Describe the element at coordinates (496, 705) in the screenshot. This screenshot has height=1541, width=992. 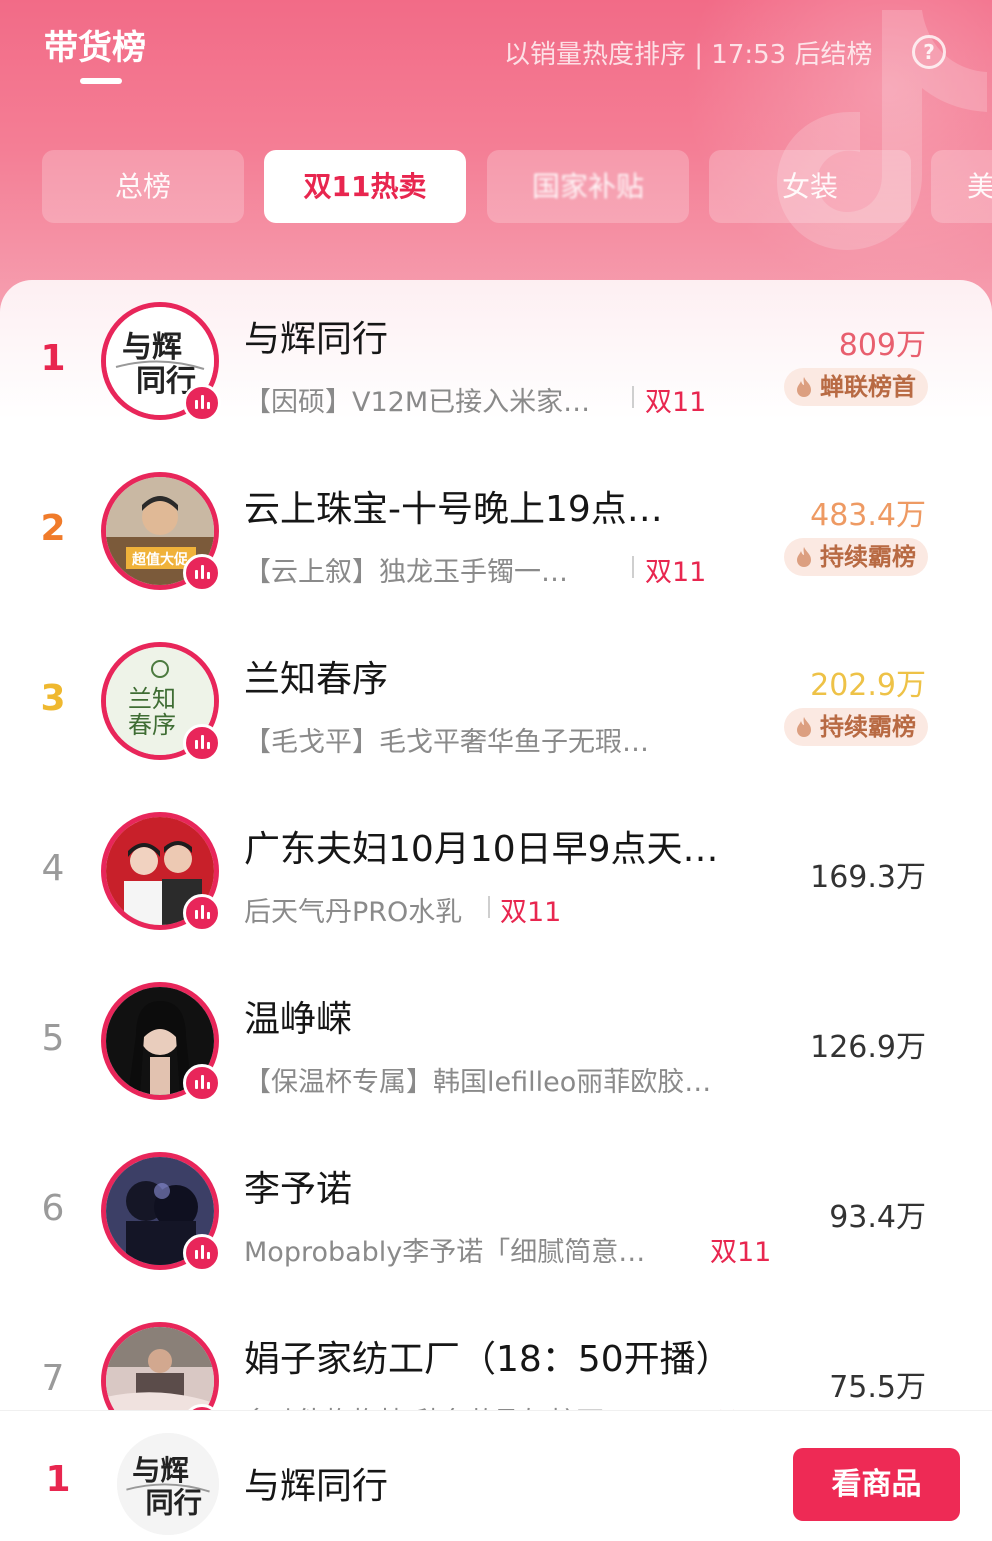
I see `list-item: 3 兰知 春序 兰知春序 【毛戈平】毛戈平奢华鱼子无瑕… 202.9万 持续霸榜` at that location.